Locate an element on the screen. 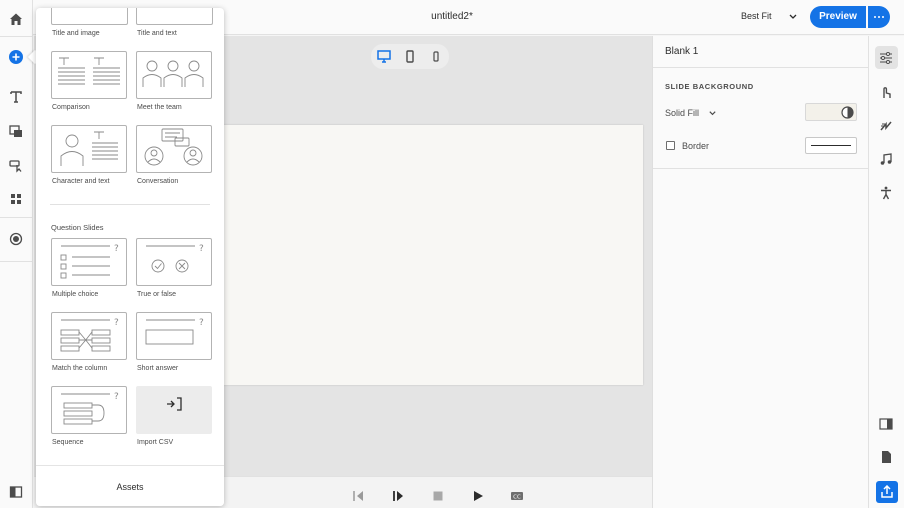 The width and height of the screenshot is (904, 508). tile-label: Import CSV is located at coordinates (155, 442).